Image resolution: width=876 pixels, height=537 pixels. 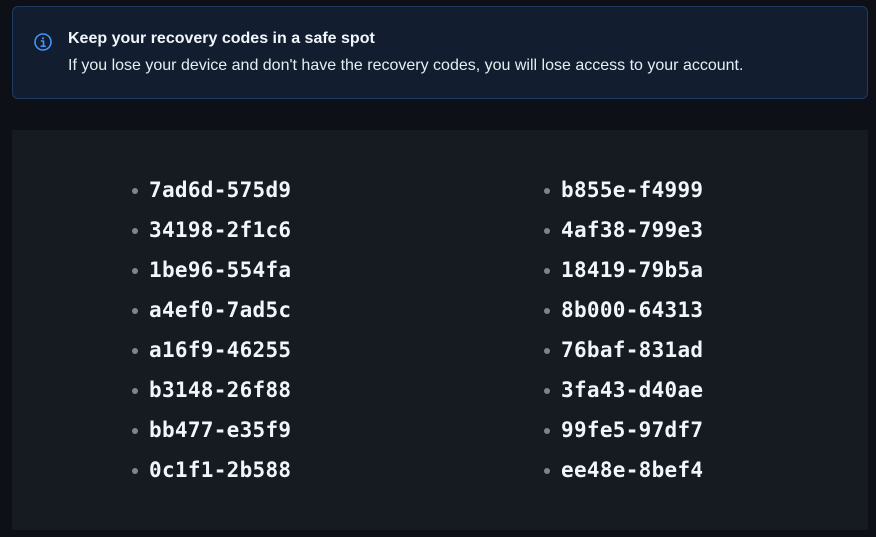 I want to click on recovery-code-item: 0c1f1-2b588, so click(x=211, y=470).